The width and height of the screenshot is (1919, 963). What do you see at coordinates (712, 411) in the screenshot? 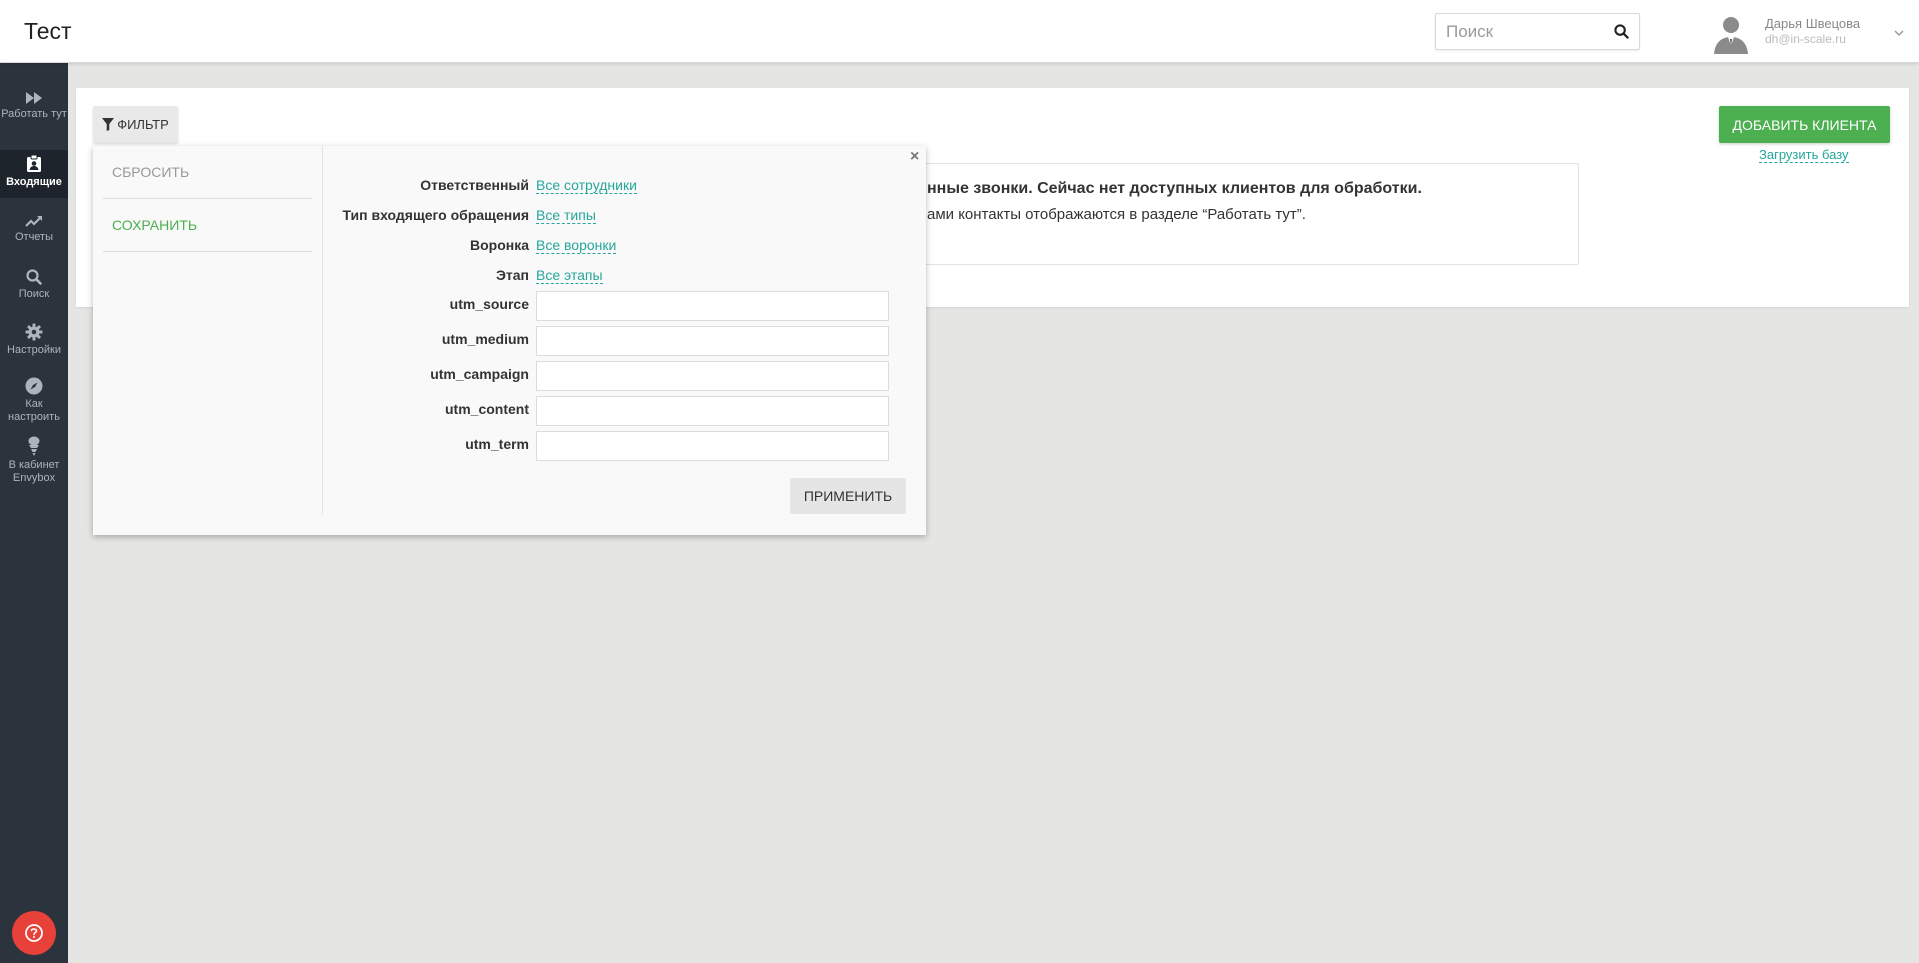
I see `utm-content-field` at bounding box center [712, 411].